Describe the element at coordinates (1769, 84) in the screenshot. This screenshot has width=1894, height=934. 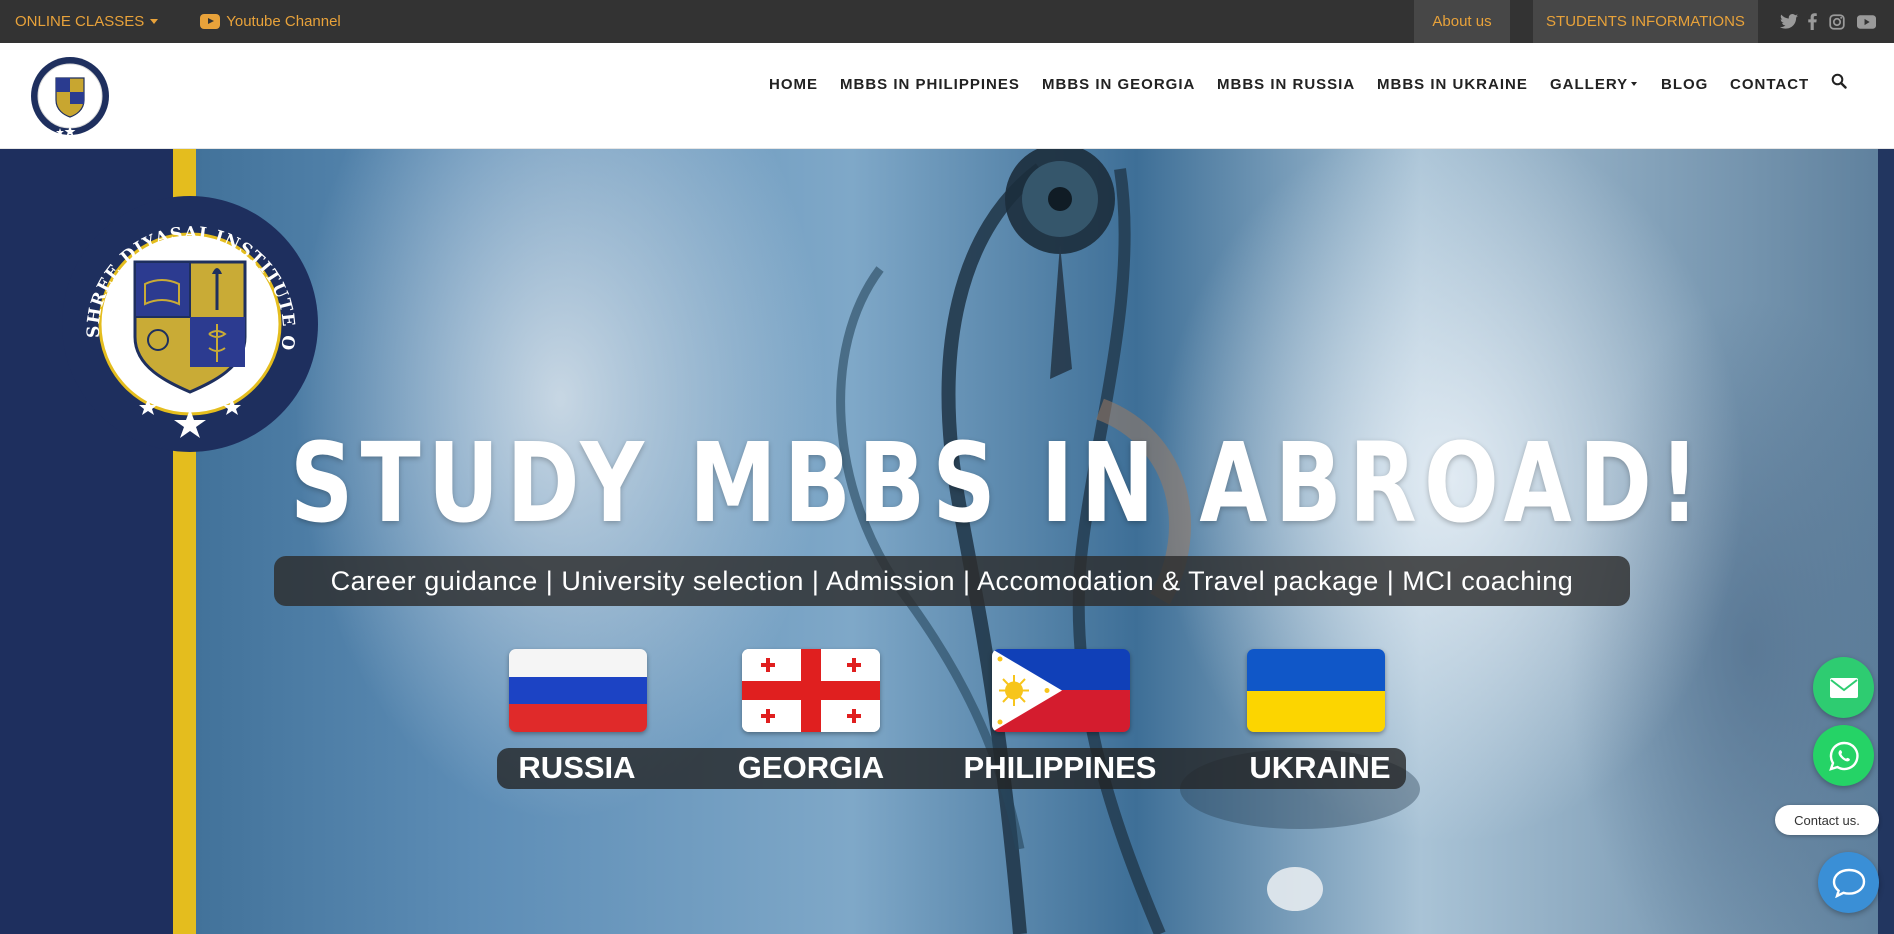
I see `nav-contact: CONTACT` at that location.